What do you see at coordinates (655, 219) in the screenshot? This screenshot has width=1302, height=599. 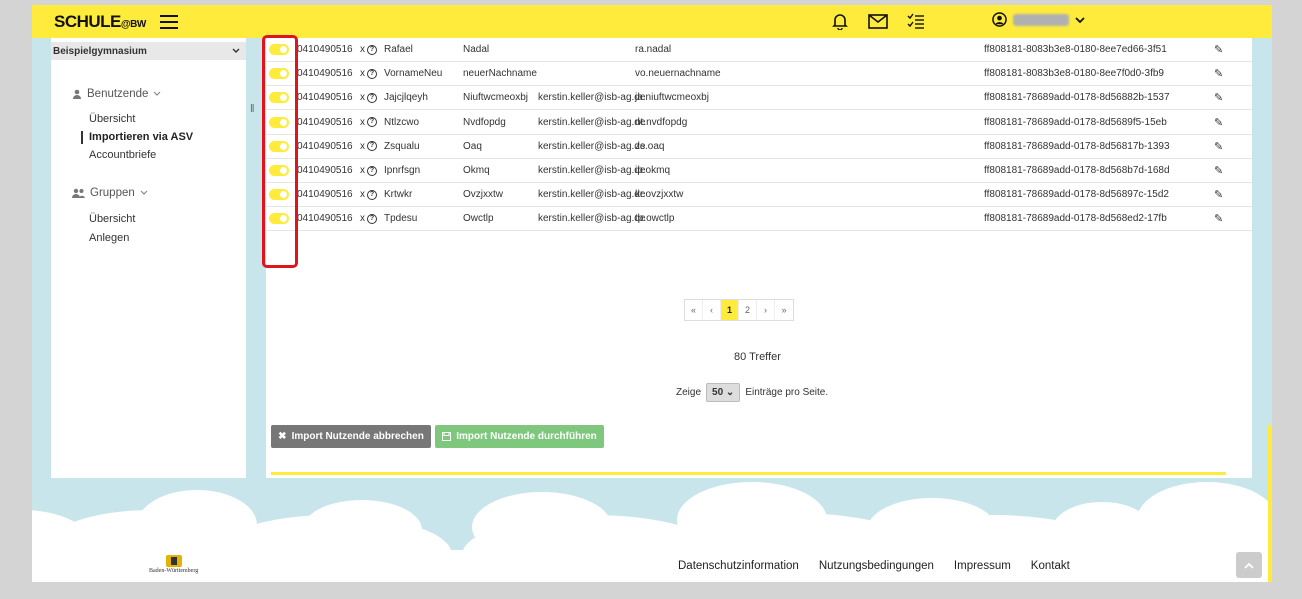 I see `cell-login: tp.owctlp` at bounding box center [655, 219].